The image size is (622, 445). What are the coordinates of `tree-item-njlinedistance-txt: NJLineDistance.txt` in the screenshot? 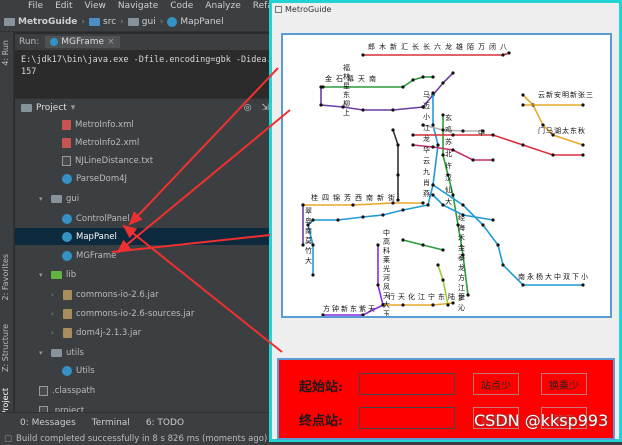 It's located at (107, 160).